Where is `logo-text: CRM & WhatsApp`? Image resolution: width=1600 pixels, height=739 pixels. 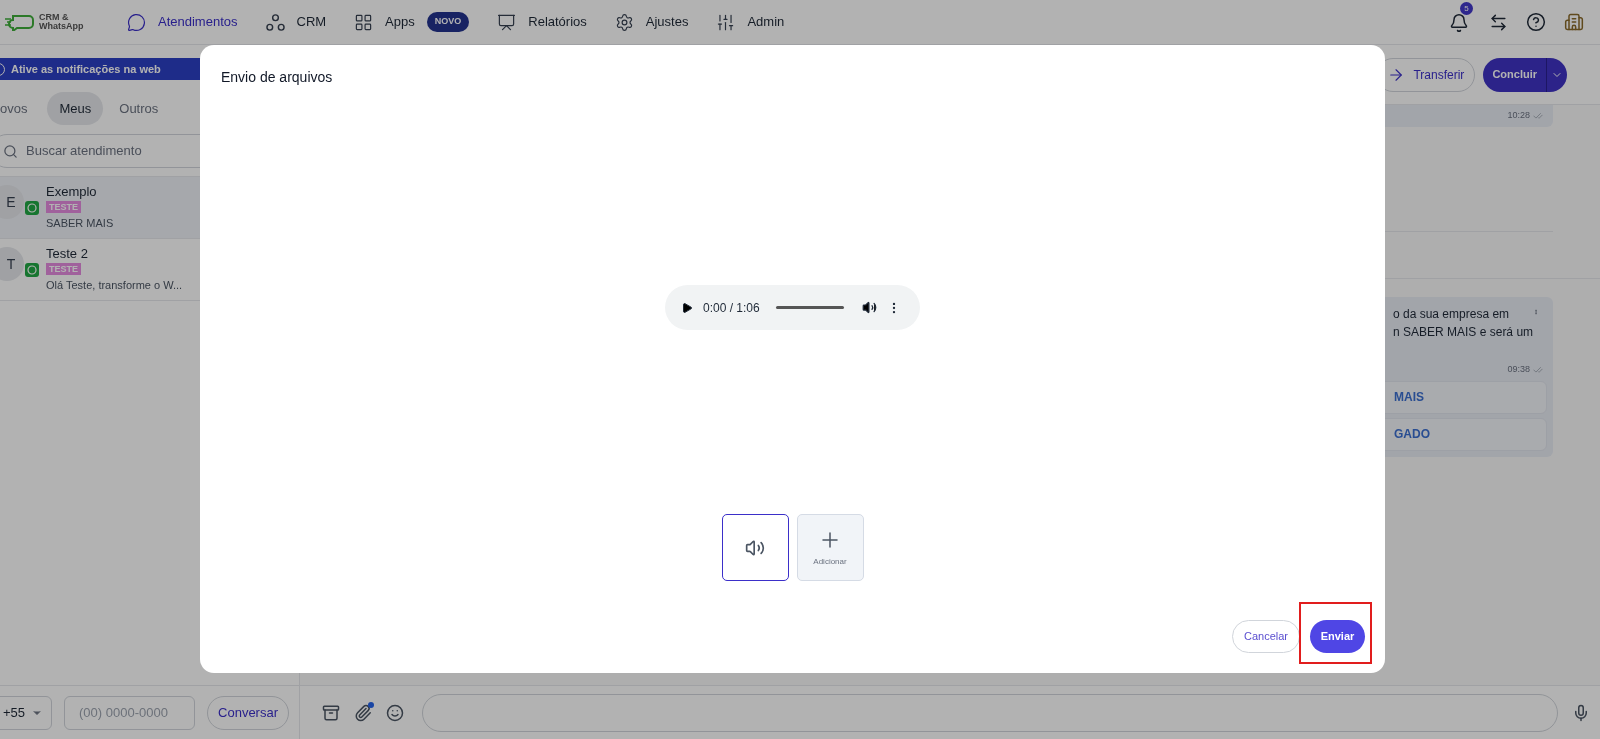 logo-text: CRM & WhatsApp is located at coordinates (61, 22).